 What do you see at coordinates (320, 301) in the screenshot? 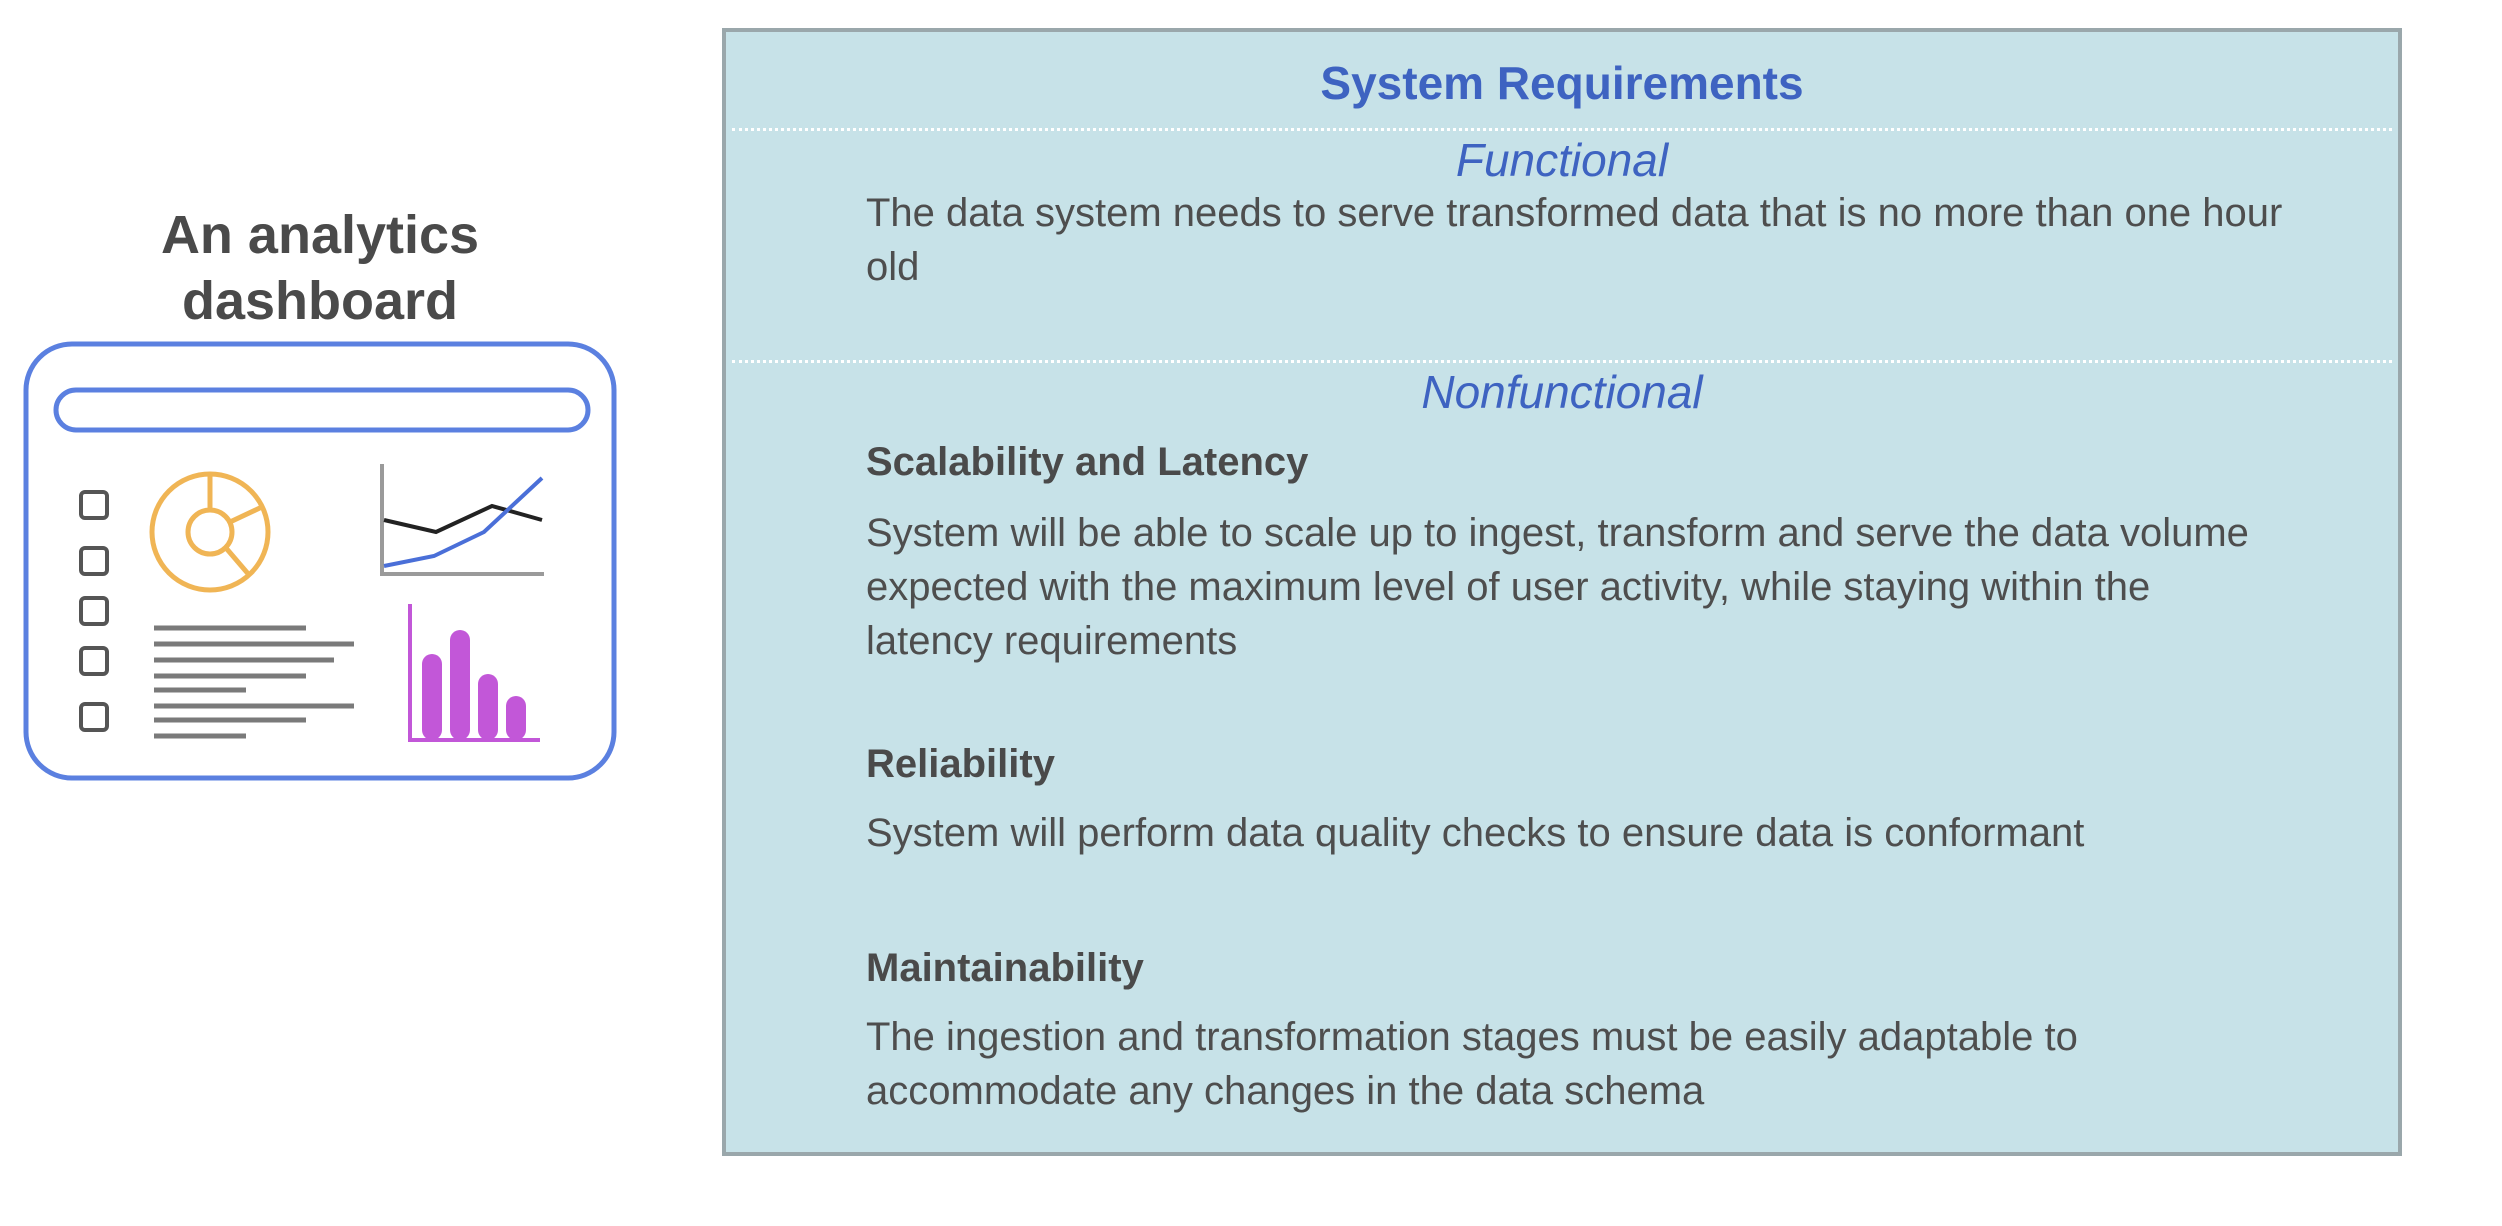
I see `dashboard-title-line2: dashboard` at bounding box center [320, 301].